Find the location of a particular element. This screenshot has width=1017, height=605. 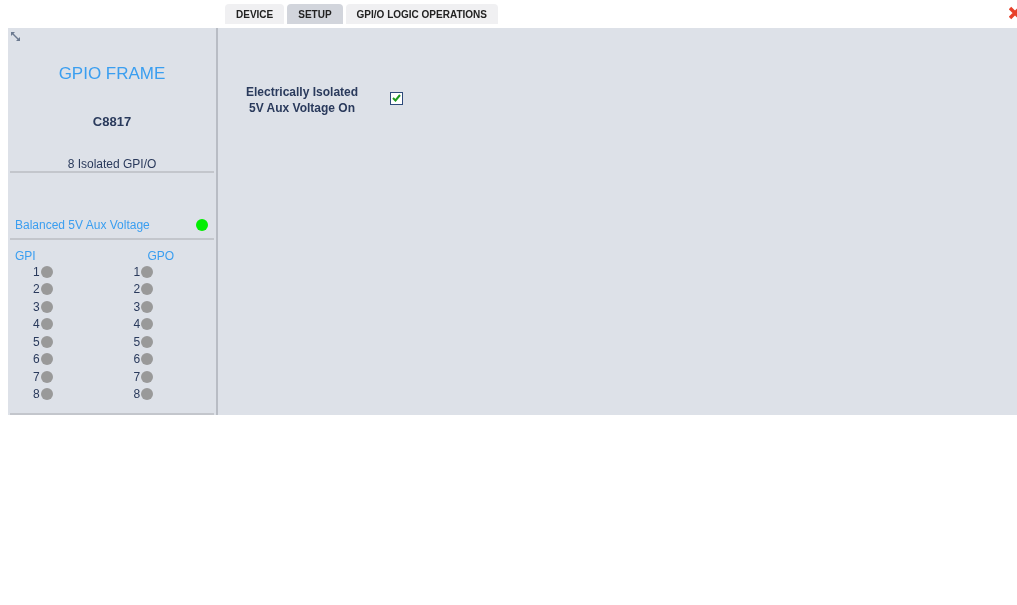

tab: DEVICE is located at coordinates (255, 14).